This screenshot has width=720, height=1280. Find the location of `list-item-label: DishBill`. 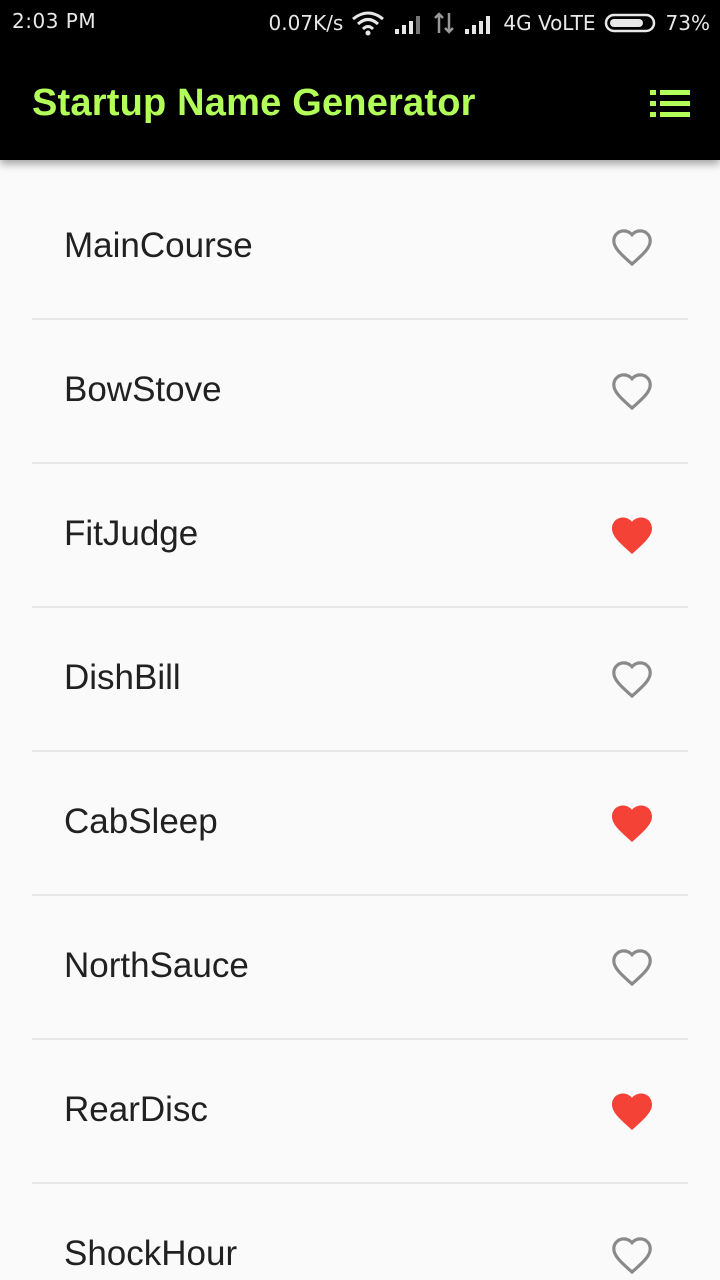

list-item-label: DishBill is located at coordinates (122, 677).